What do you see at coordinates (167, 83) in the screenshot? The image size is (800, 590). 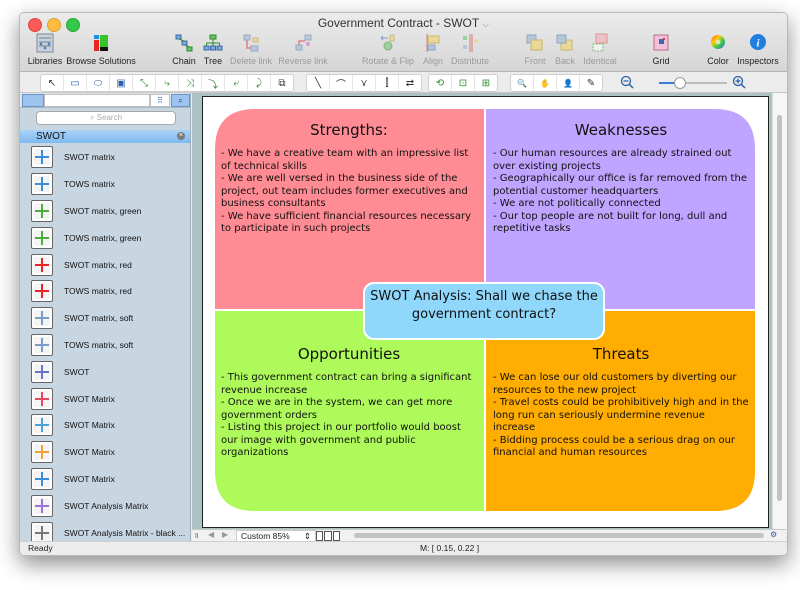 I see `arc-connector-tool: ⤷` at bounding box center [167, 83].